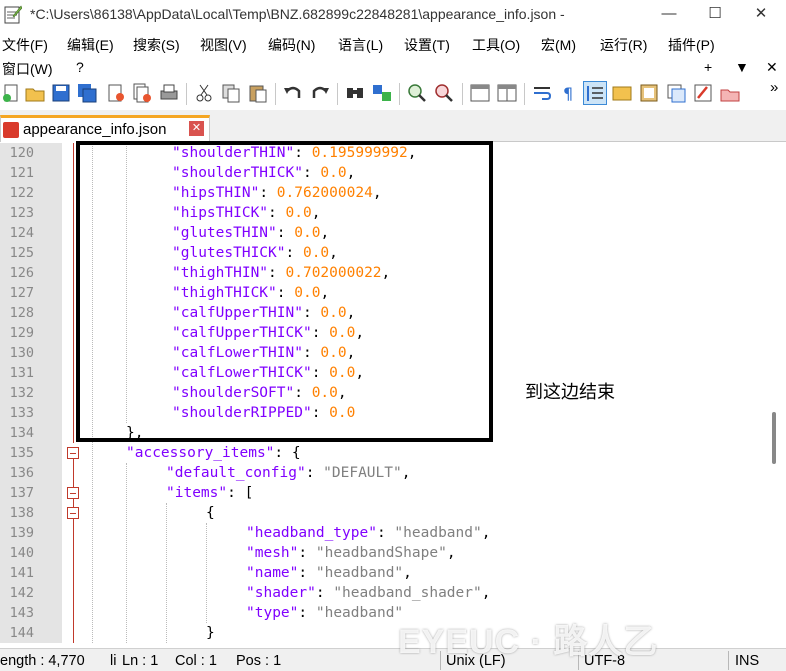 This screenshot has height=671, width=786. What do you see at coordinates (272, 553) in the screenshot?
I see `json-key: "mesh"` at bounding box center [272, 553].